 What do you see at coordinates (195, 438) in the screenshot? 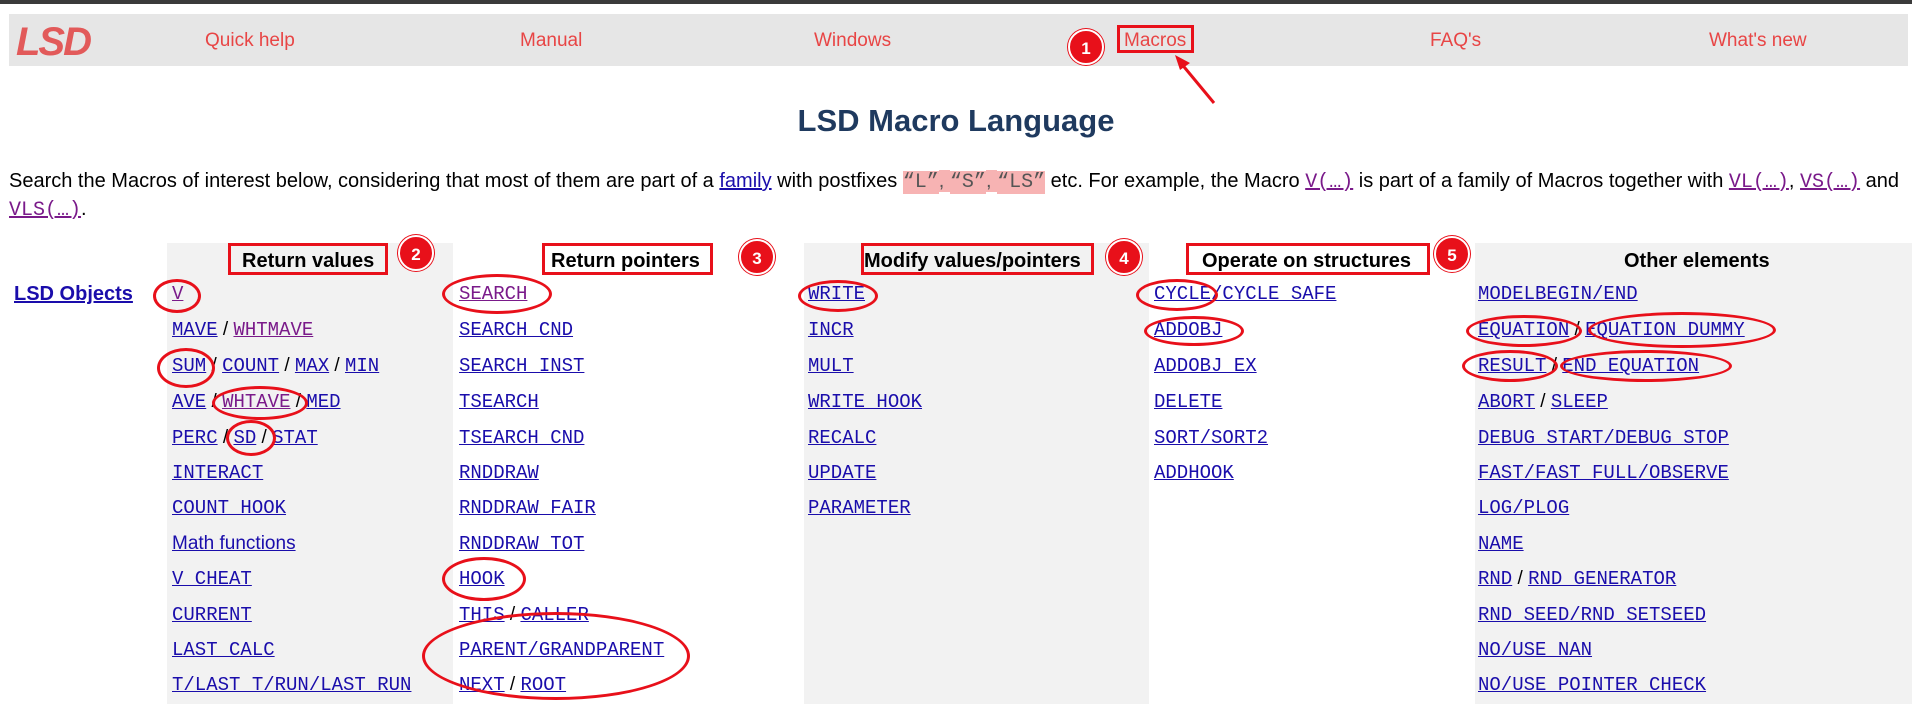
I see `macro-link-perc: PERC` at bounding box center [195, 438].